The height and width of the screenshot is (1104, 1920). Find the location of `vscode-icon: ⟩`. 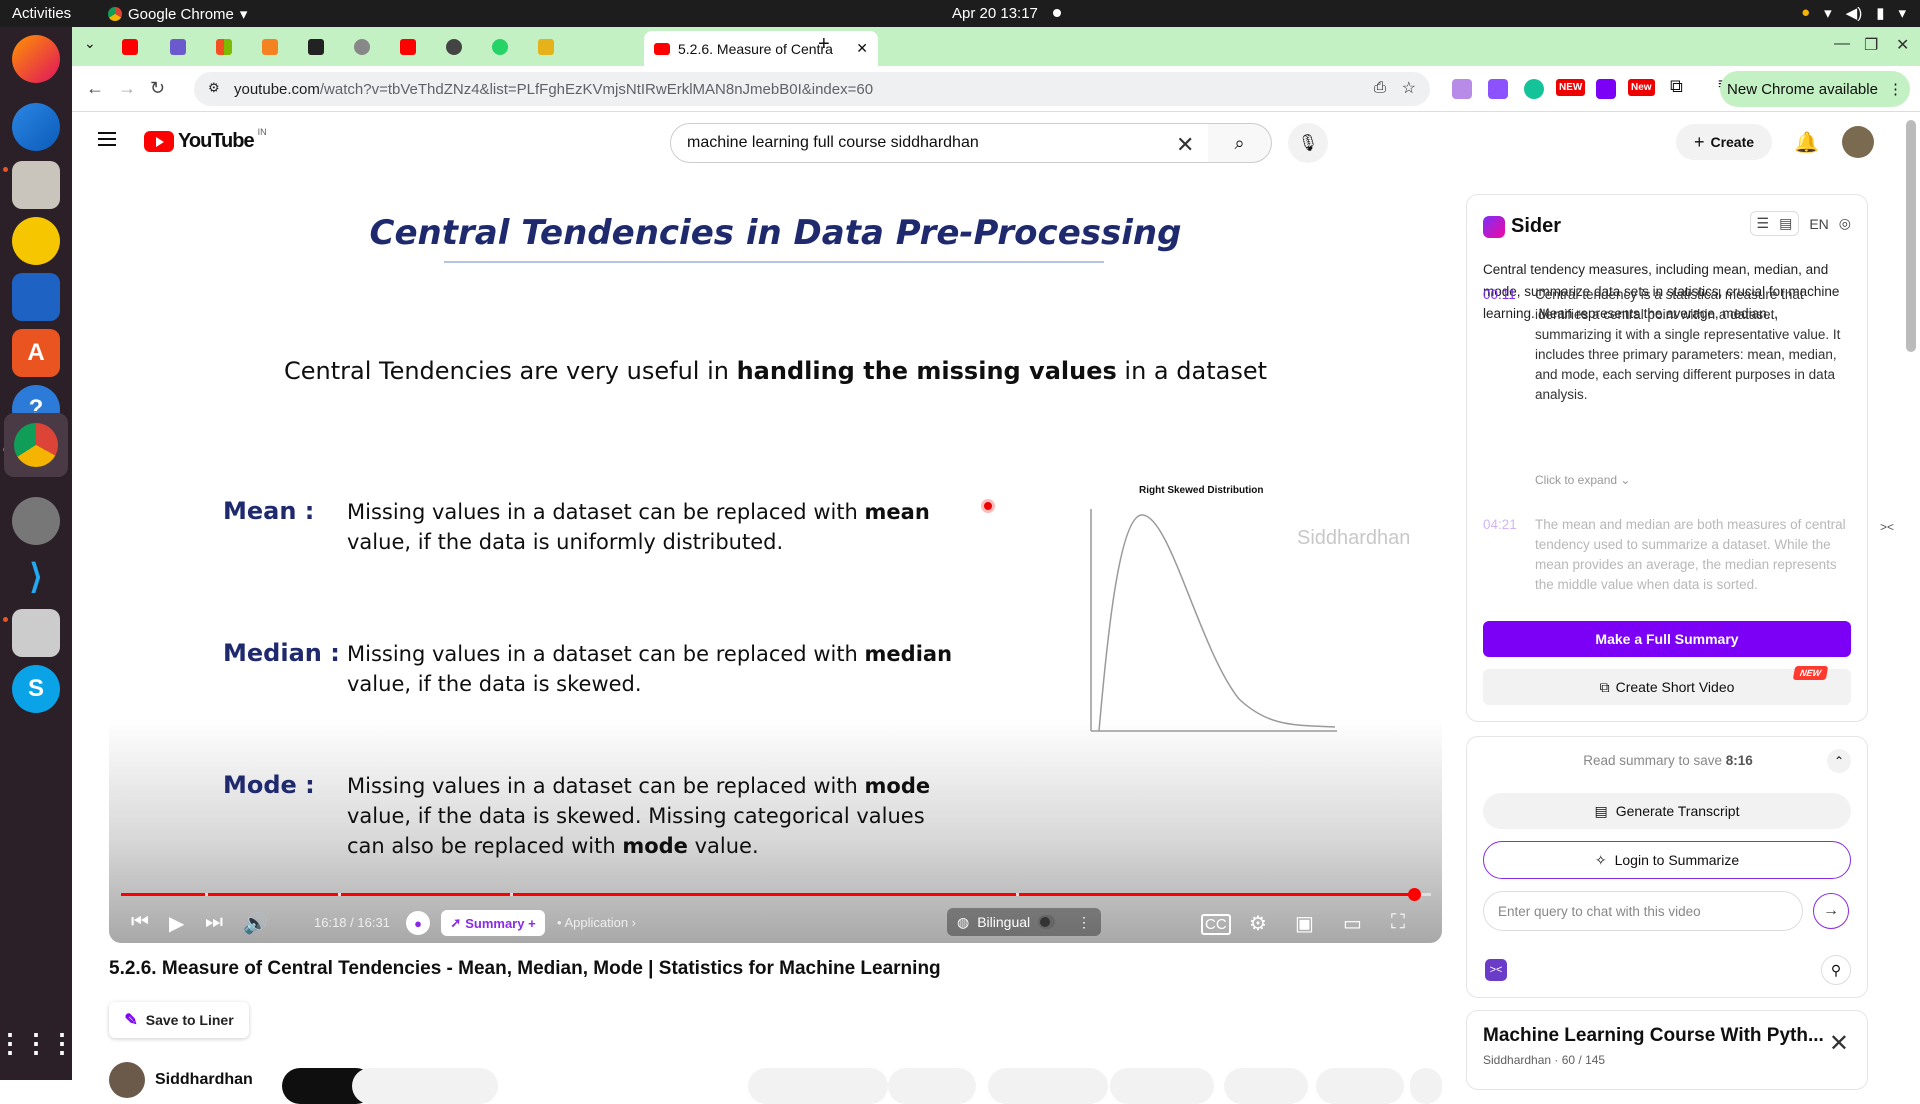

vscode-icon: ⟩ is located at coordinates (36, 577).